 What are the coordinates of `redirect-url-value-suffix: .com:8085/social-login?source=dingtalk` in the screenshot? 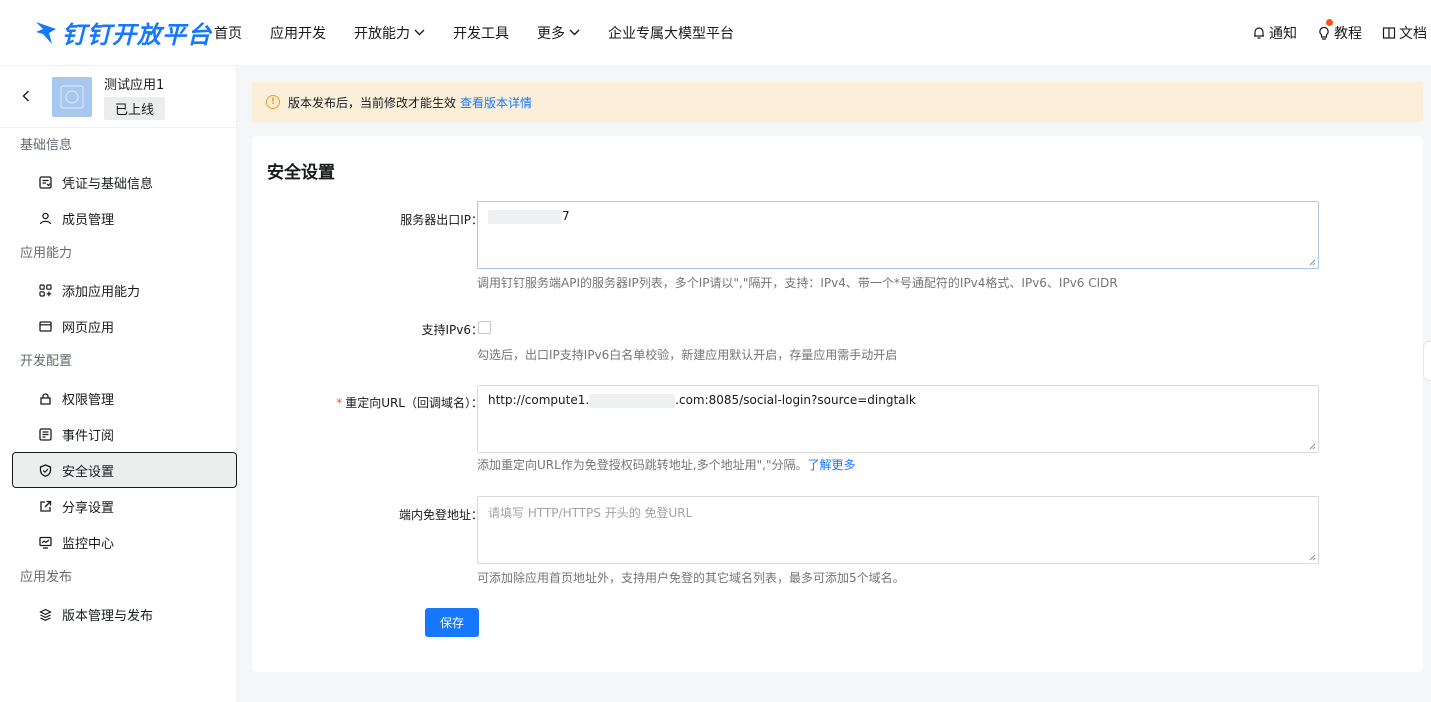 It's located at (795, 400).